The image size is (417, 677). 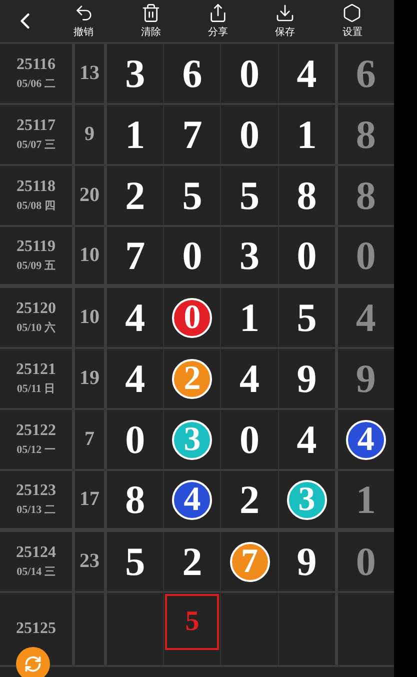 What do you see at coordinates (192, 318) in the screenshot?
I see `digit-ball: 0` at bounding box center [192, 318].